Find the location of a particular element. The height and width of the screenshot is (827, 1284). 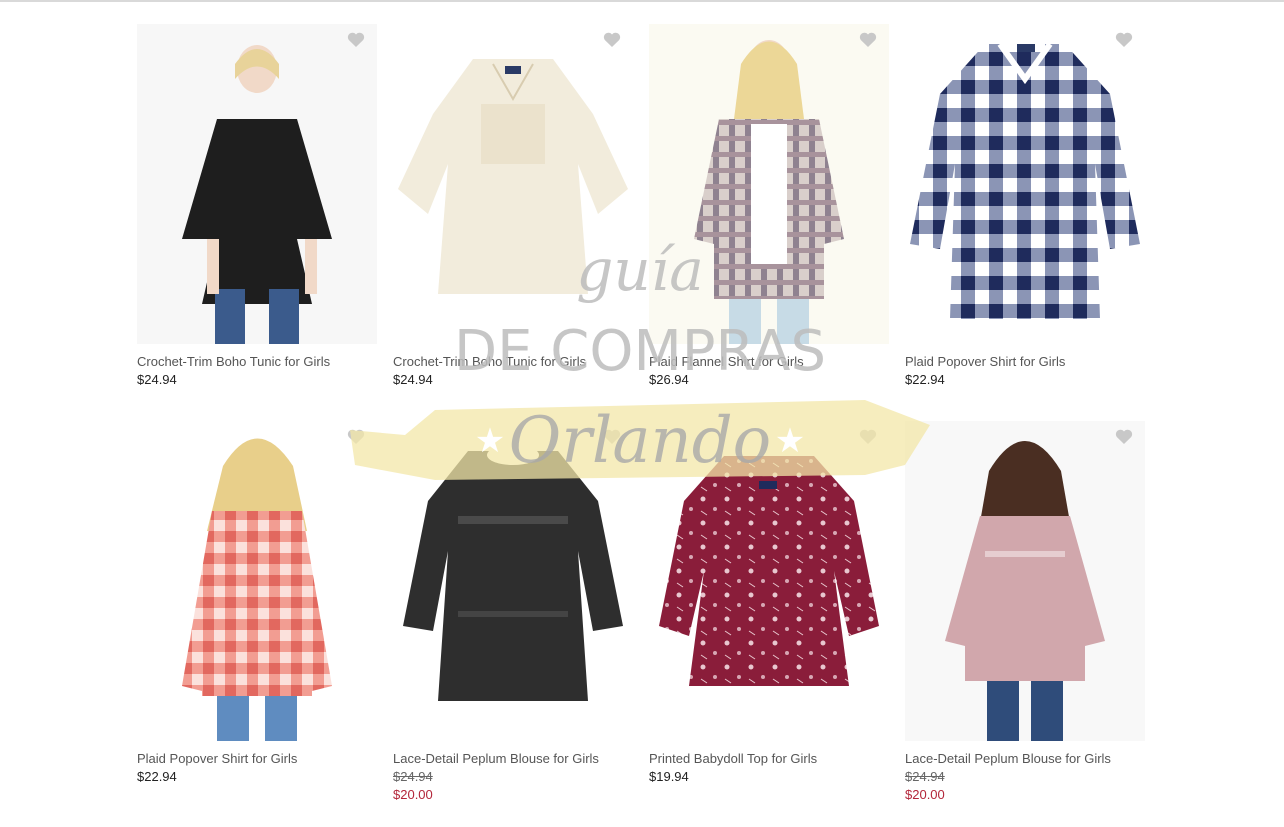

product-price: $19.94 is located at coordinates (669, 776).